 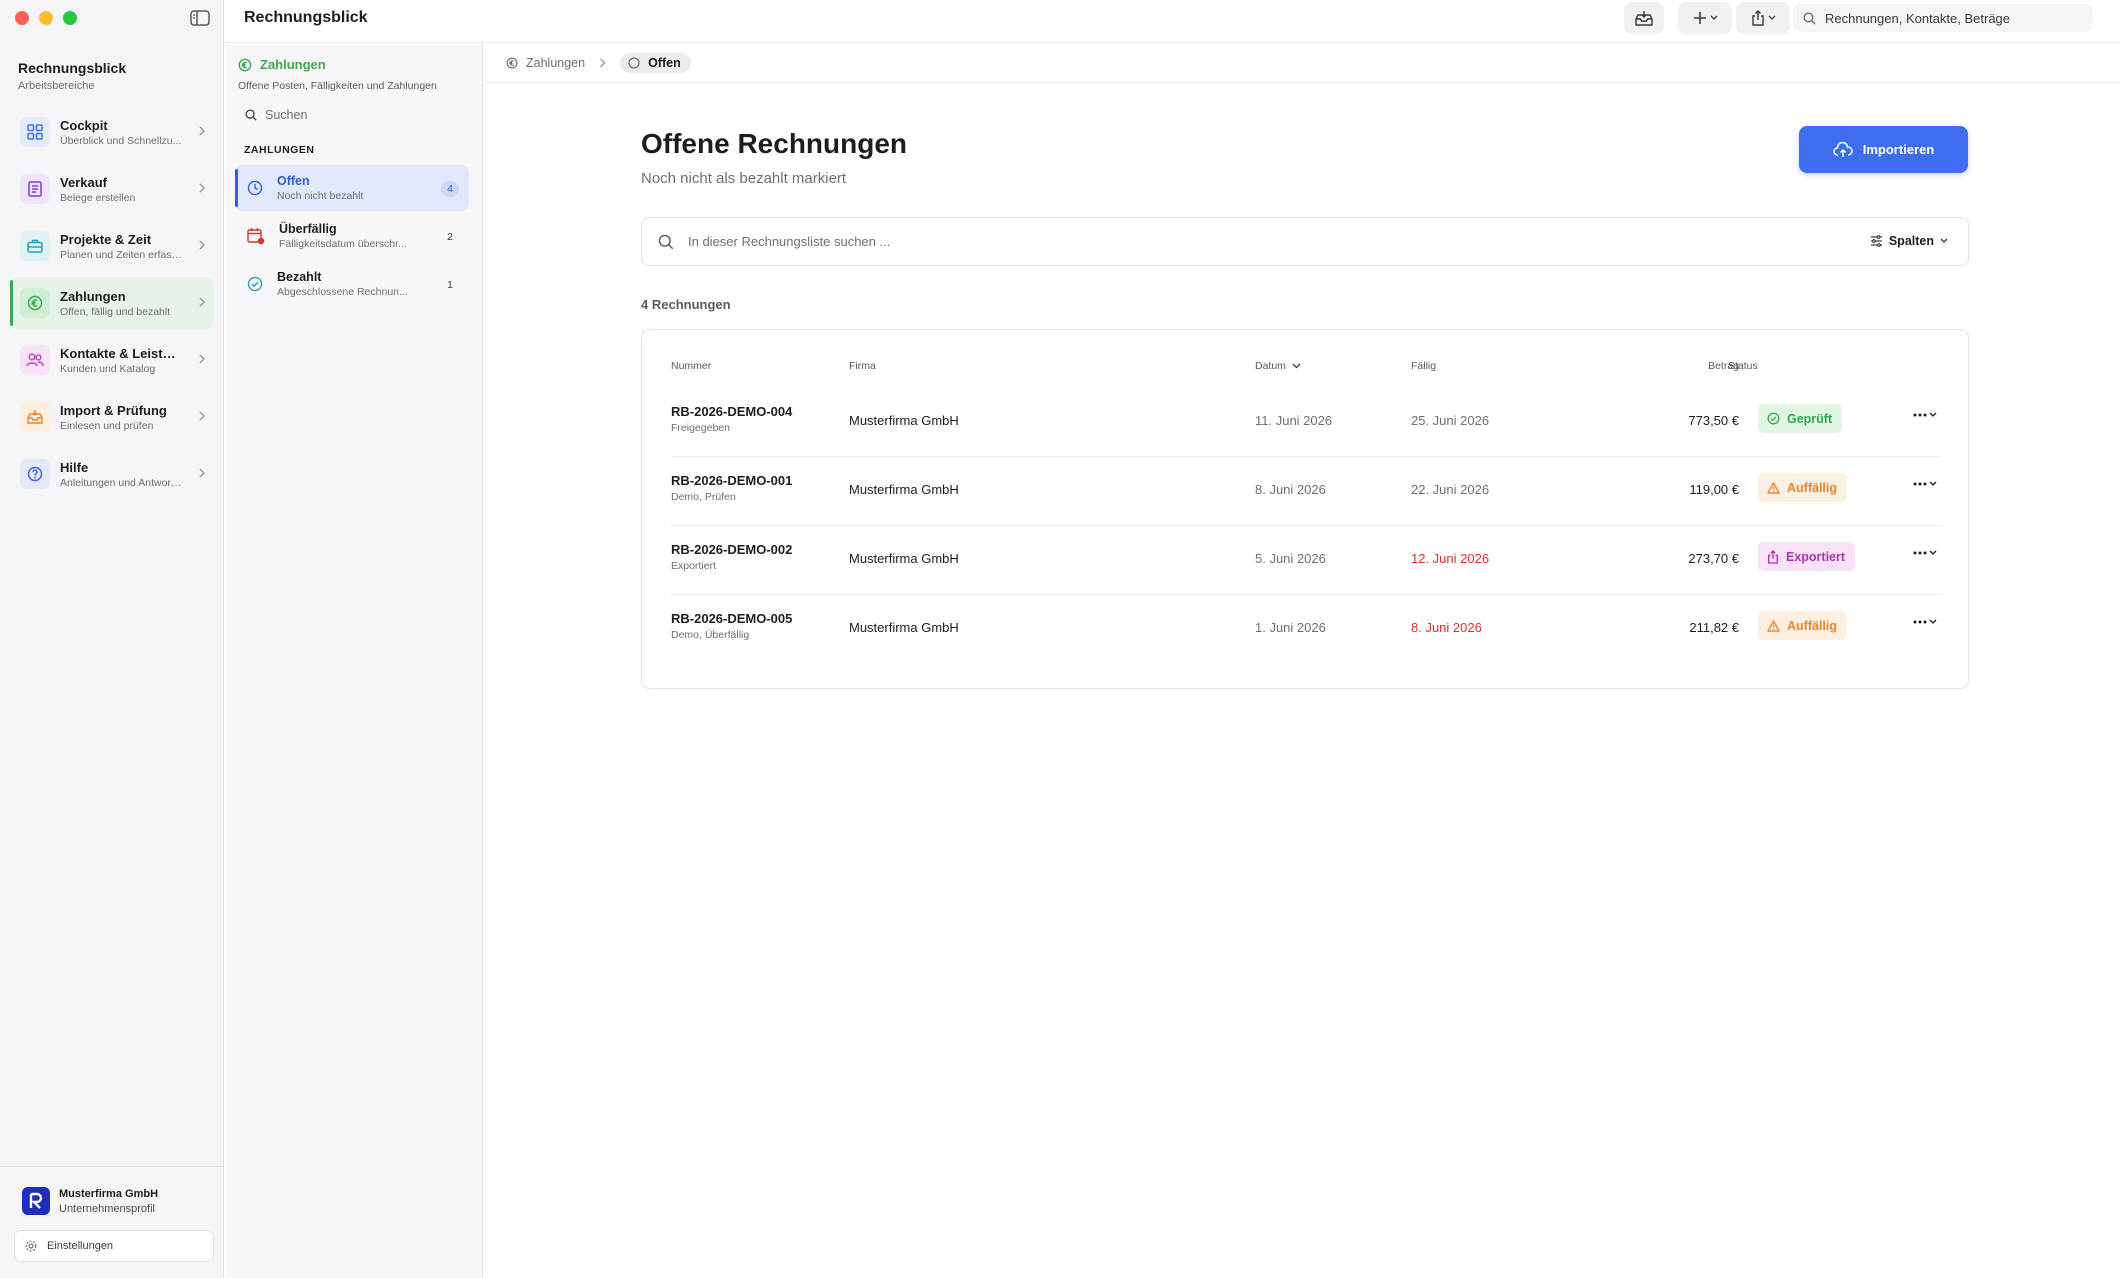 What do you see at coordinates (31, 1246) in the screenshot?
I see `gear-icon` at bounding box center [31, 1246].